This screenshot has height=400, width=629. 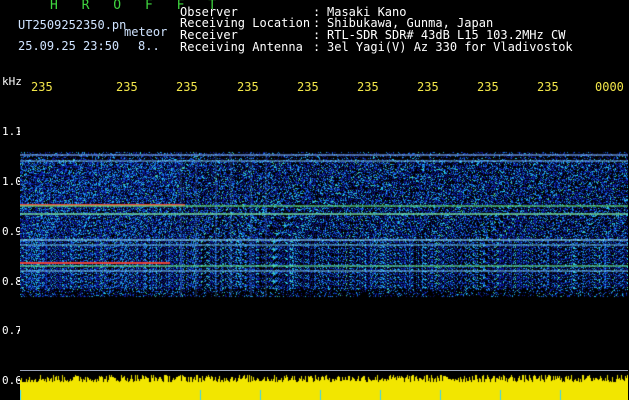 I want to click on frequency-unit: kHz, so click(x=12, y=81).